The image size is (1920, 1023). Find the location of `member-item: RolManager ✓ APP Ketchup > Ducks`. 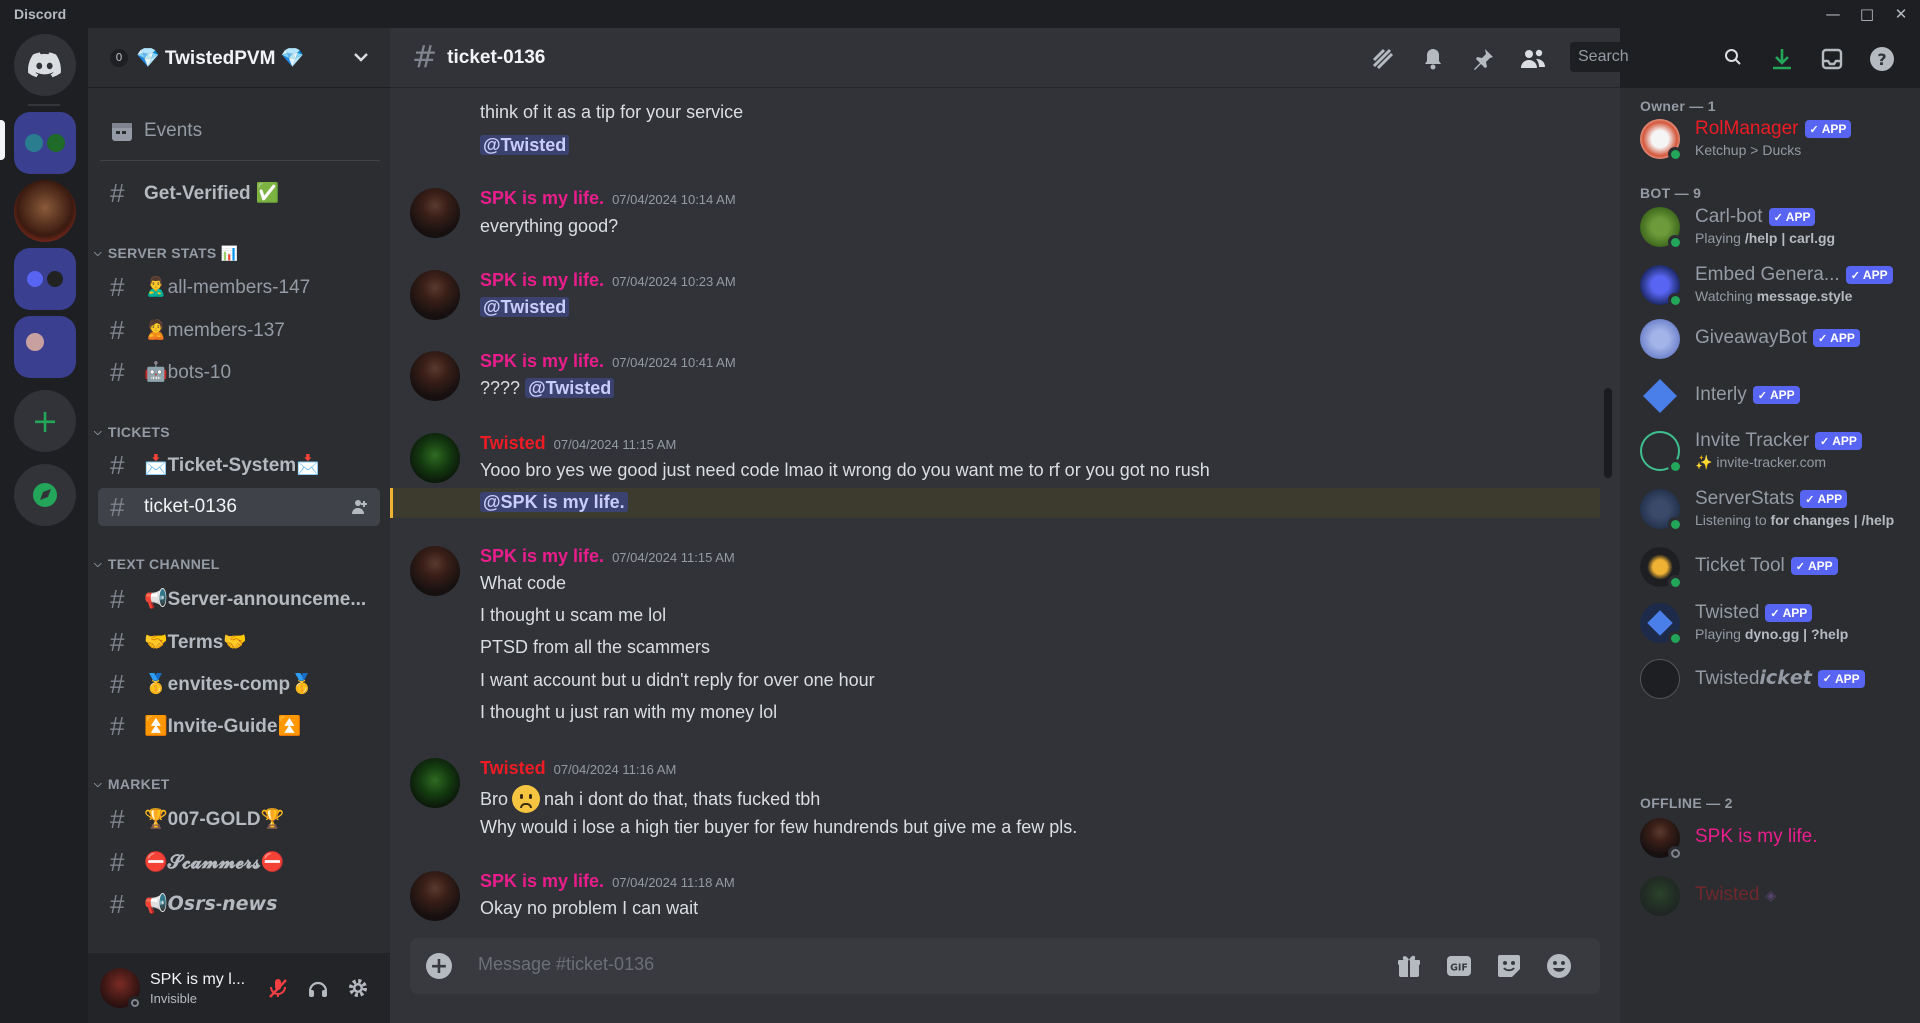

member-item: RolManager ✓ APP Ketchup > Ducks is located at coordinates (1775, 139).